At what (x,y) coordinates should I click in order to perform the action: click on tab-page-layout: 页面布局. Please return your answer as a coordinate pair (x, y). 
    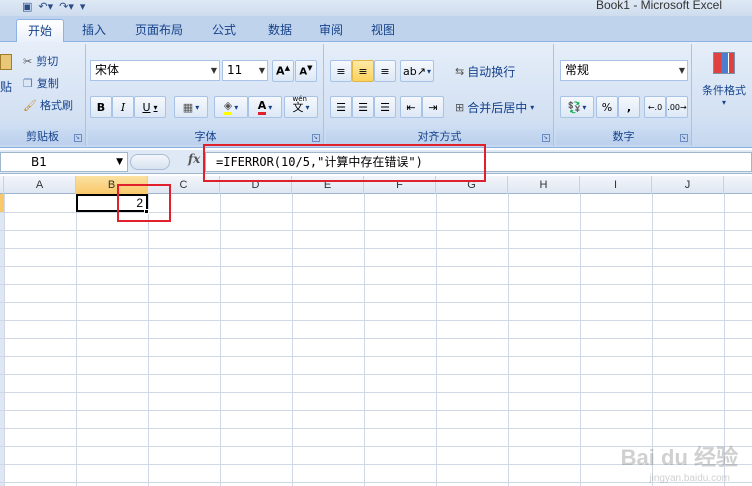
    Looking at the image, I should click on (159, 30).